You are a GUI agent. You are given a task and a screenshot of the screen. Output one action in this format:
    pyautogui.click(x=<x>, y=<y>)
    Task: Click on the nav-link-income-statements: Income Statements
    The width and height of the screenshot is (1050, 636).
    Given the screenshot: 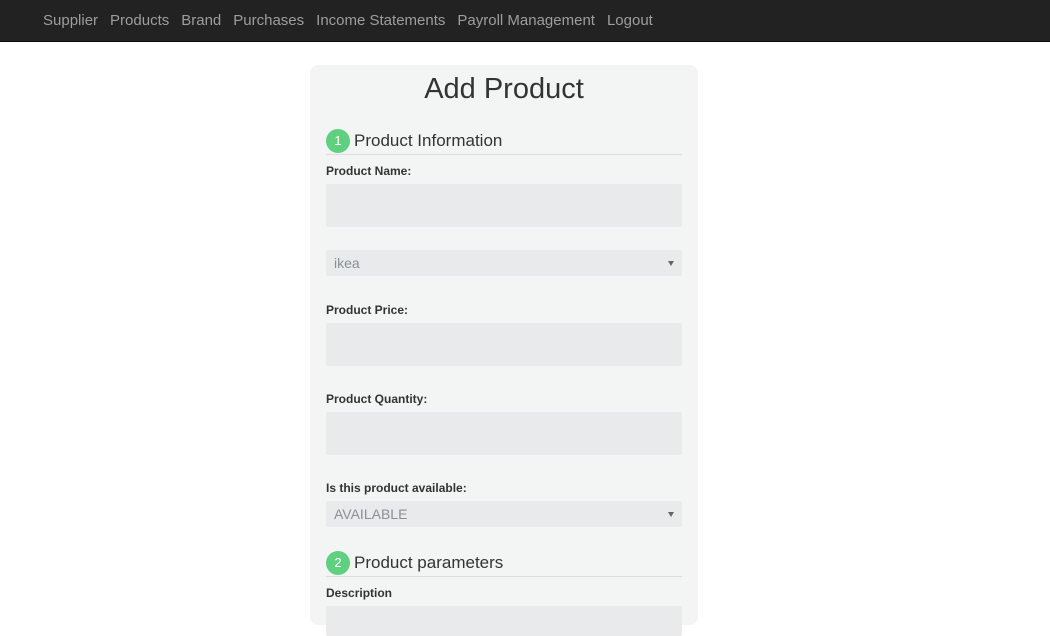 What is the action you would take?
    pyautogui.click(x=380, y=21)
    